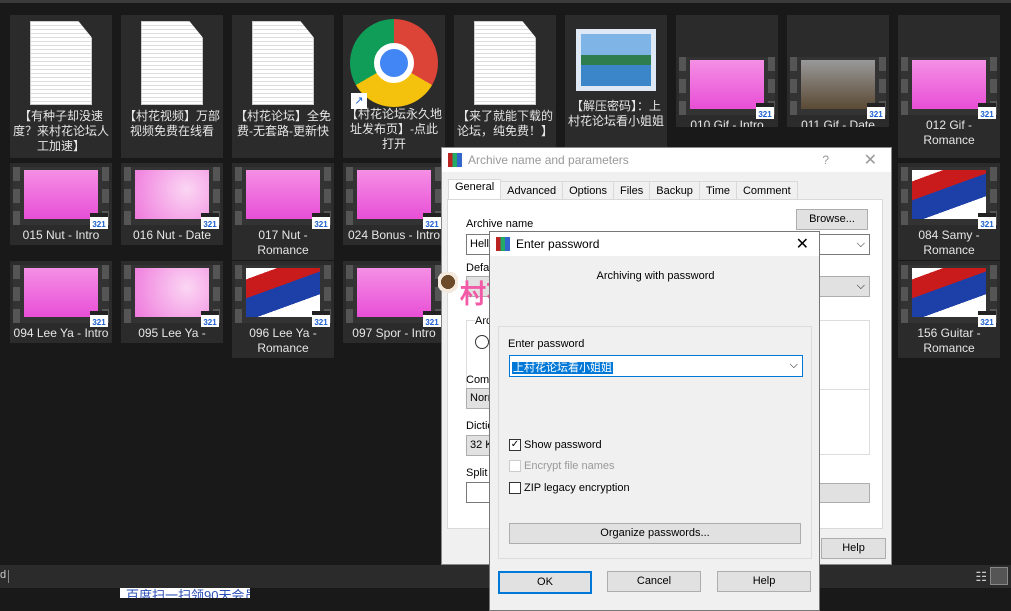  I want to click on large-icons-view-icon, so click(999, 576).